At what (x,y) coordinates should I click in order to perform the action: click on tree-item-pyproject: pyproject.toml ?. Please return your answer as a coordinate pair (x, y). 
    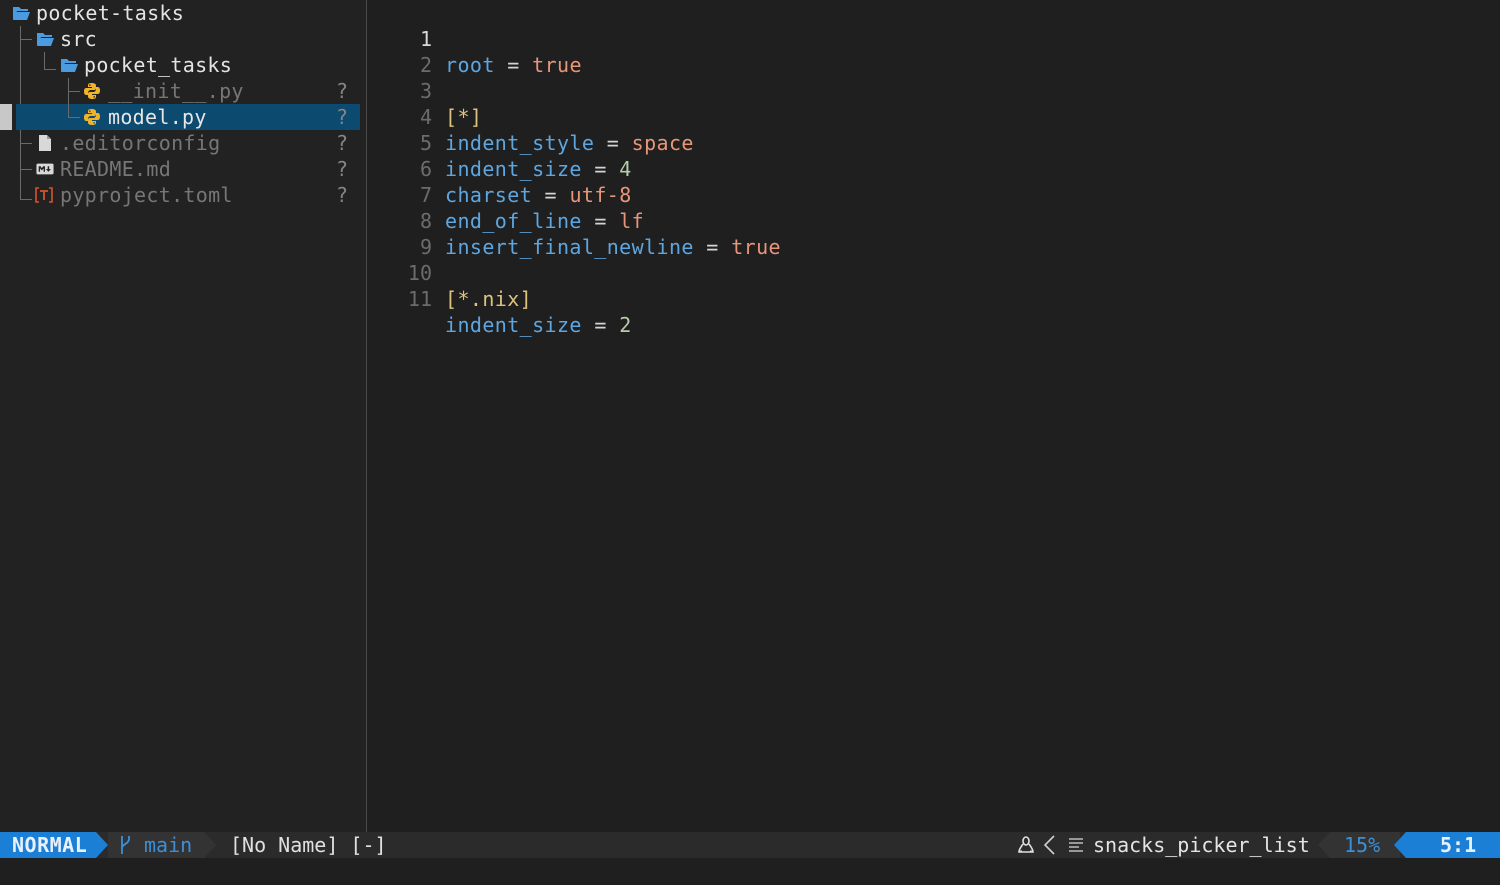
    Looking at the image, I should click on (183, 195).